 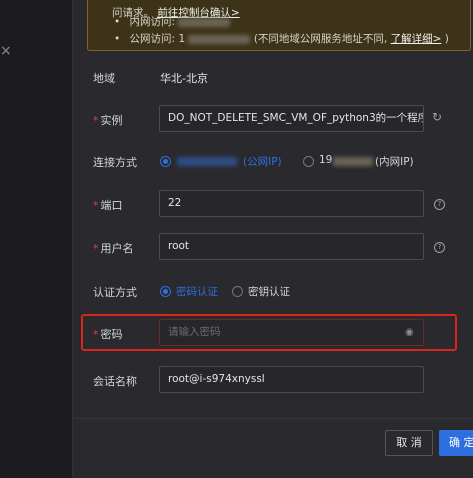 I want to click on auth-method-label: 认证方式, so click(x=115, y=292).